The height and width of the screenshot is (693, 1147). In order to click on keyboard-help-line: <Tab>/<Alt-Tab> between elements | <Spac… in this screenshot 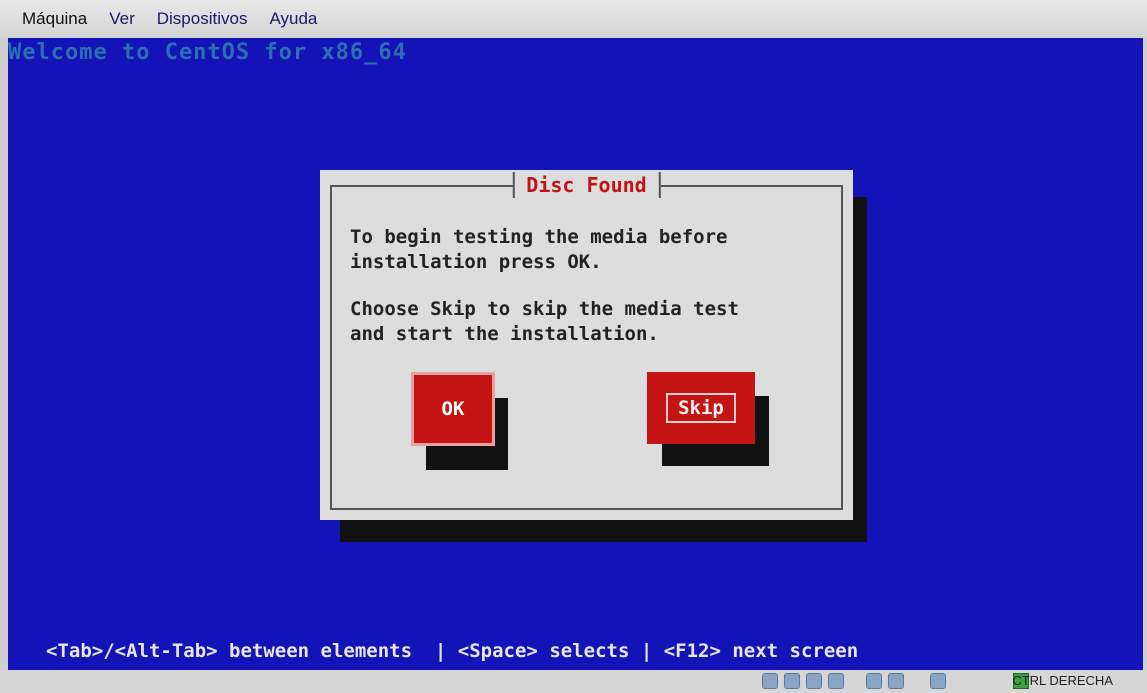, I will do `click(452, 651)`.